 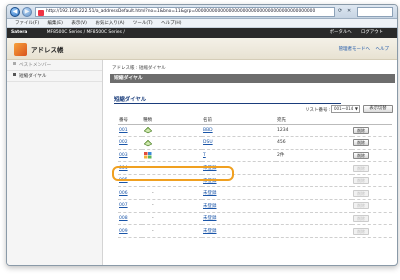 I want to click on portal-link: ポータルへ, so click(x=341, y=32).